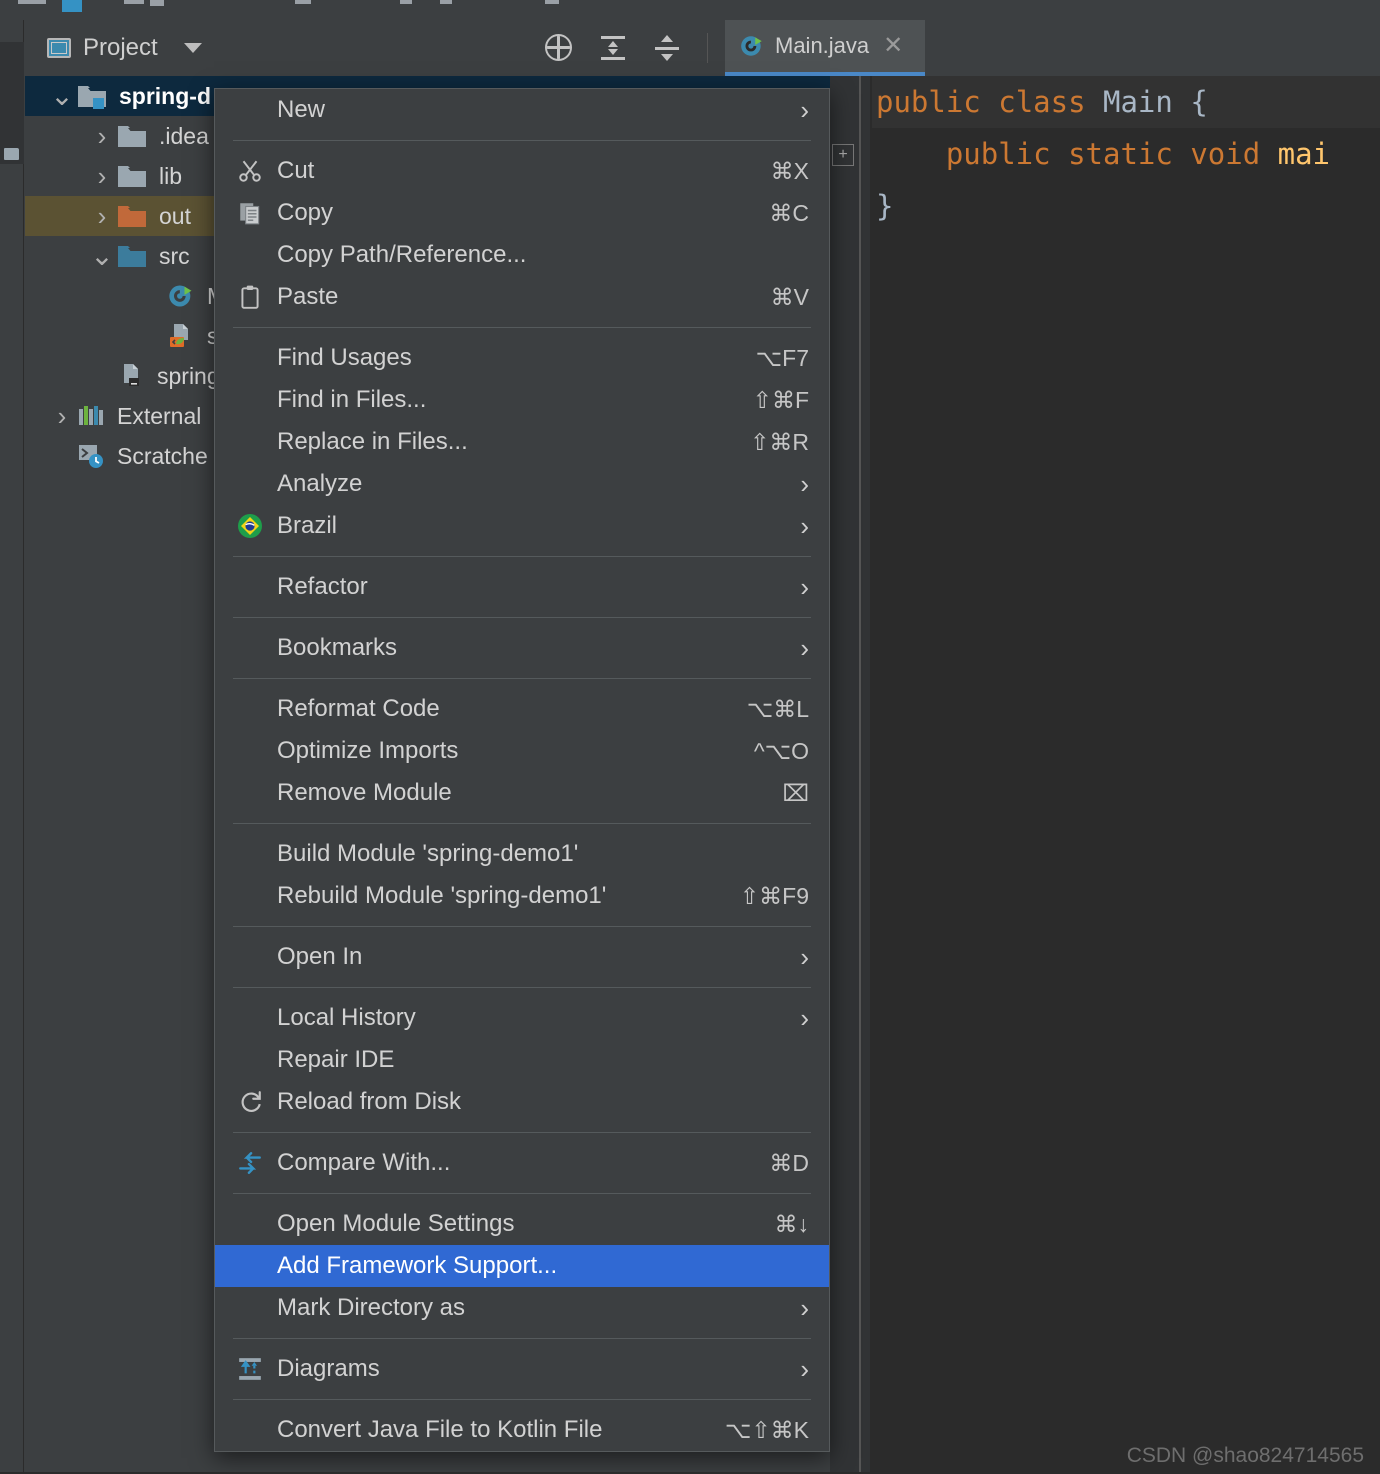 This screenshot has height=1474, width=1380. I want to click on menu-item-label: Mark Directory as, so click(371, 1307).